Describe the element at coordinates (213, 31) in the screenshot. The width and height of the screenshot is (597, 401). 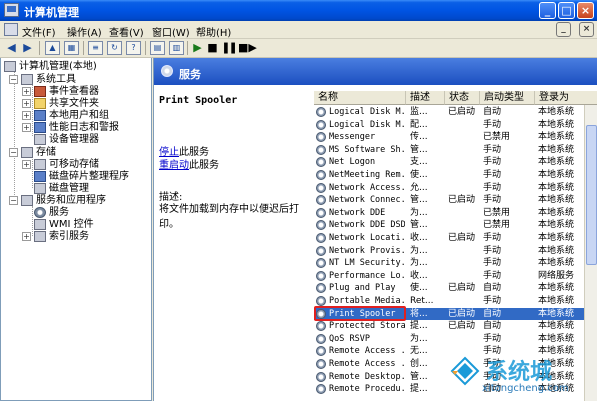
I see `menu-help: 帮助(H)` at that location.